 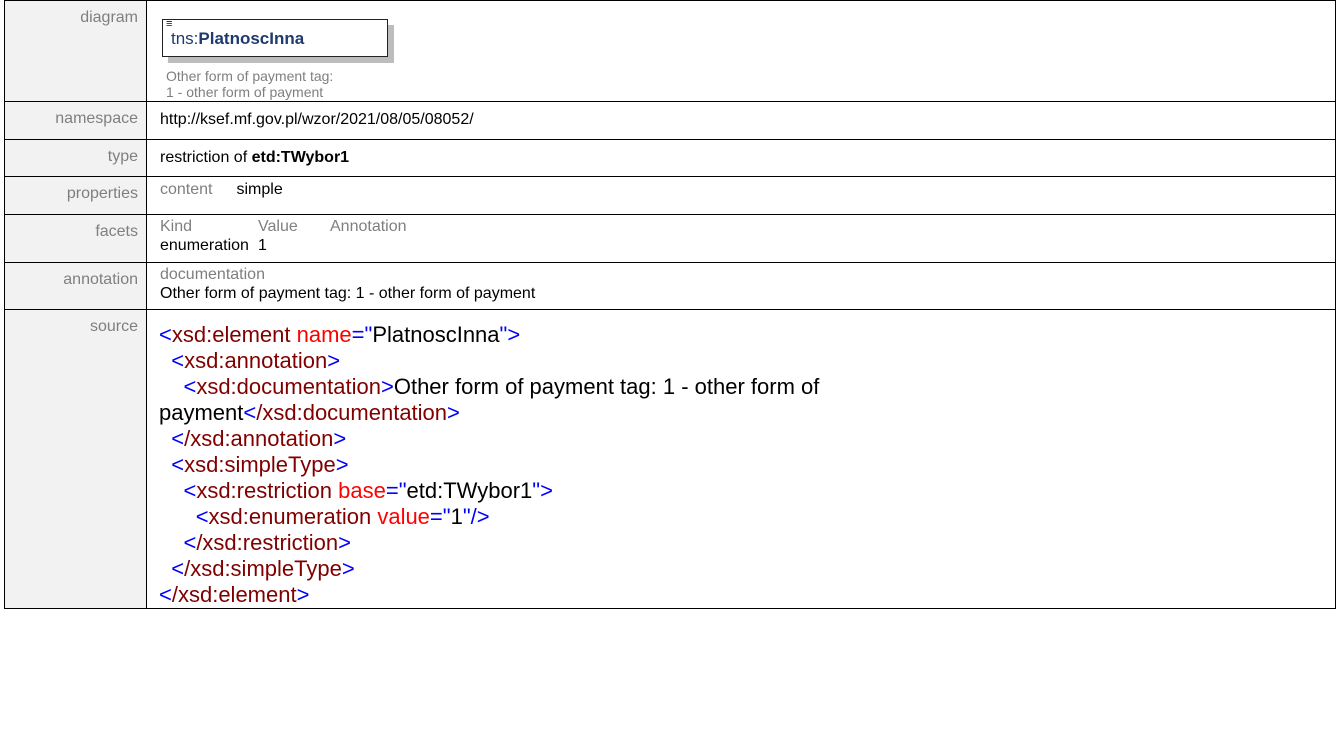 I want to click on label-properties: properties, so click(x=75, y=195).